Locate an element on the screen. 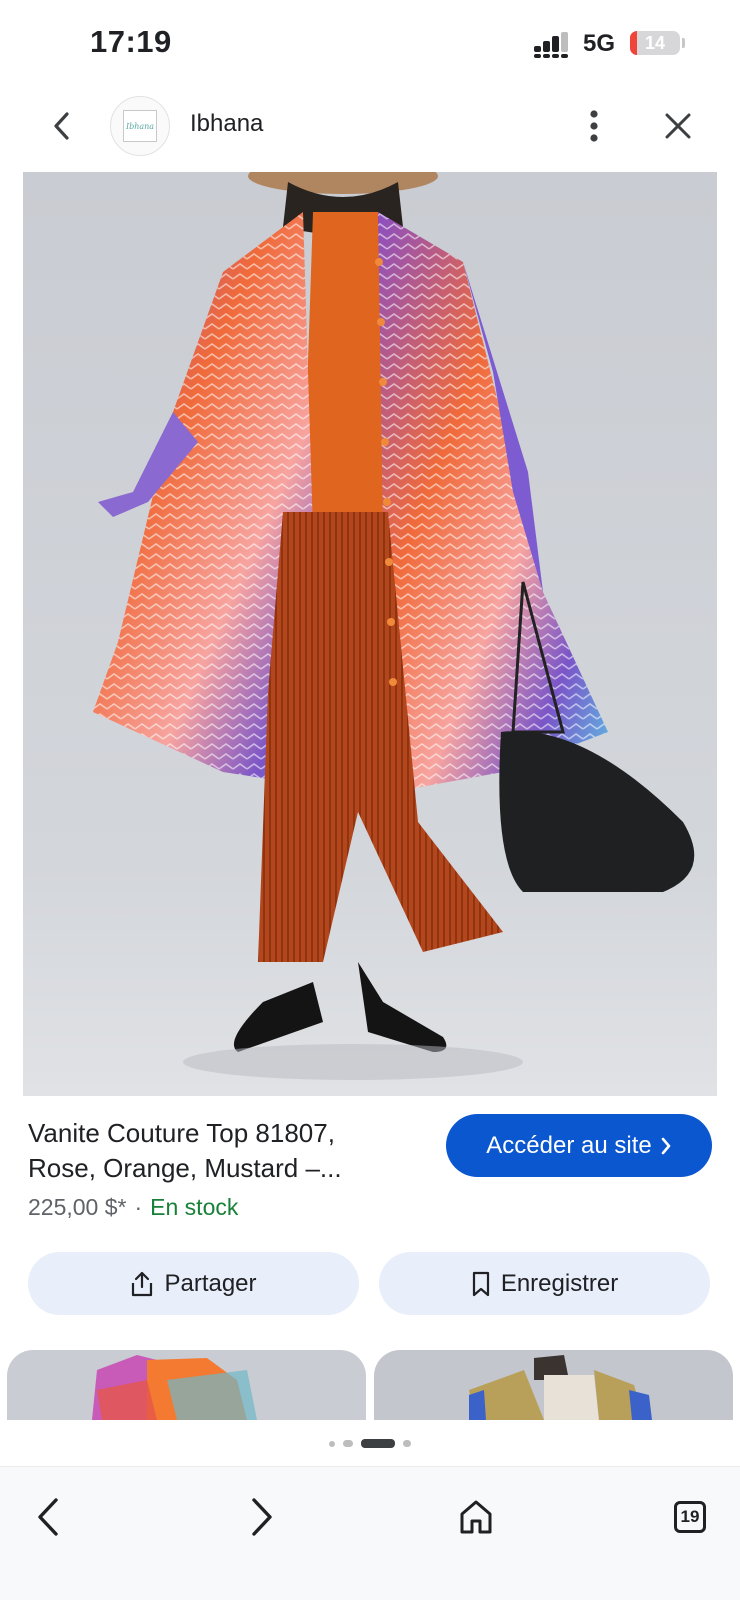 The width and height of the screenshot is (740, 1600). stock-status: En stock is located at coordinates (194, 1207).